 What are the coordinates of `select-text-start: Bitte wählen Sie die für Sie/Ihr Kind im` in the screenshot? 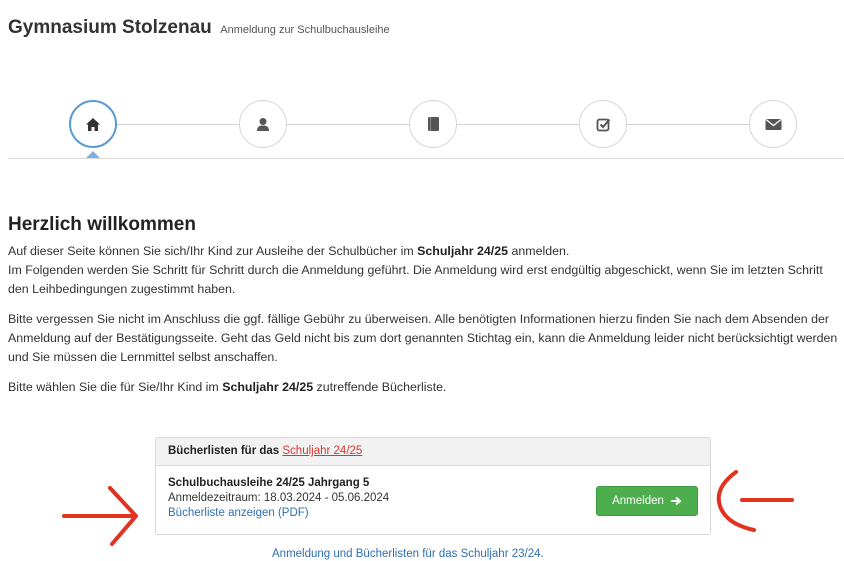 It's located at (115, 387).